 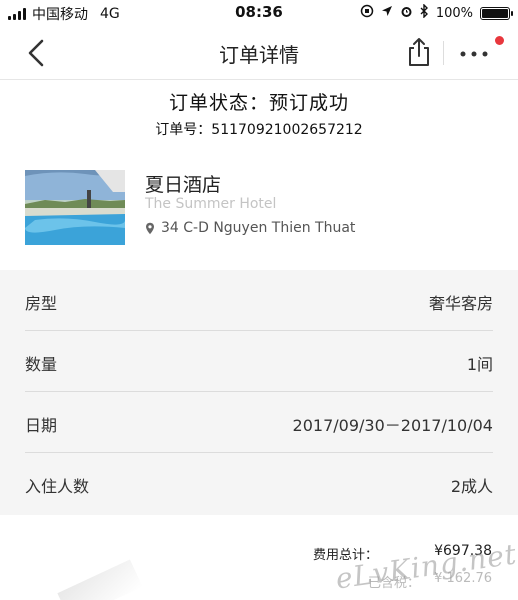 I want to click on detail-value: 奢华客房, so click(x=460, y=303).